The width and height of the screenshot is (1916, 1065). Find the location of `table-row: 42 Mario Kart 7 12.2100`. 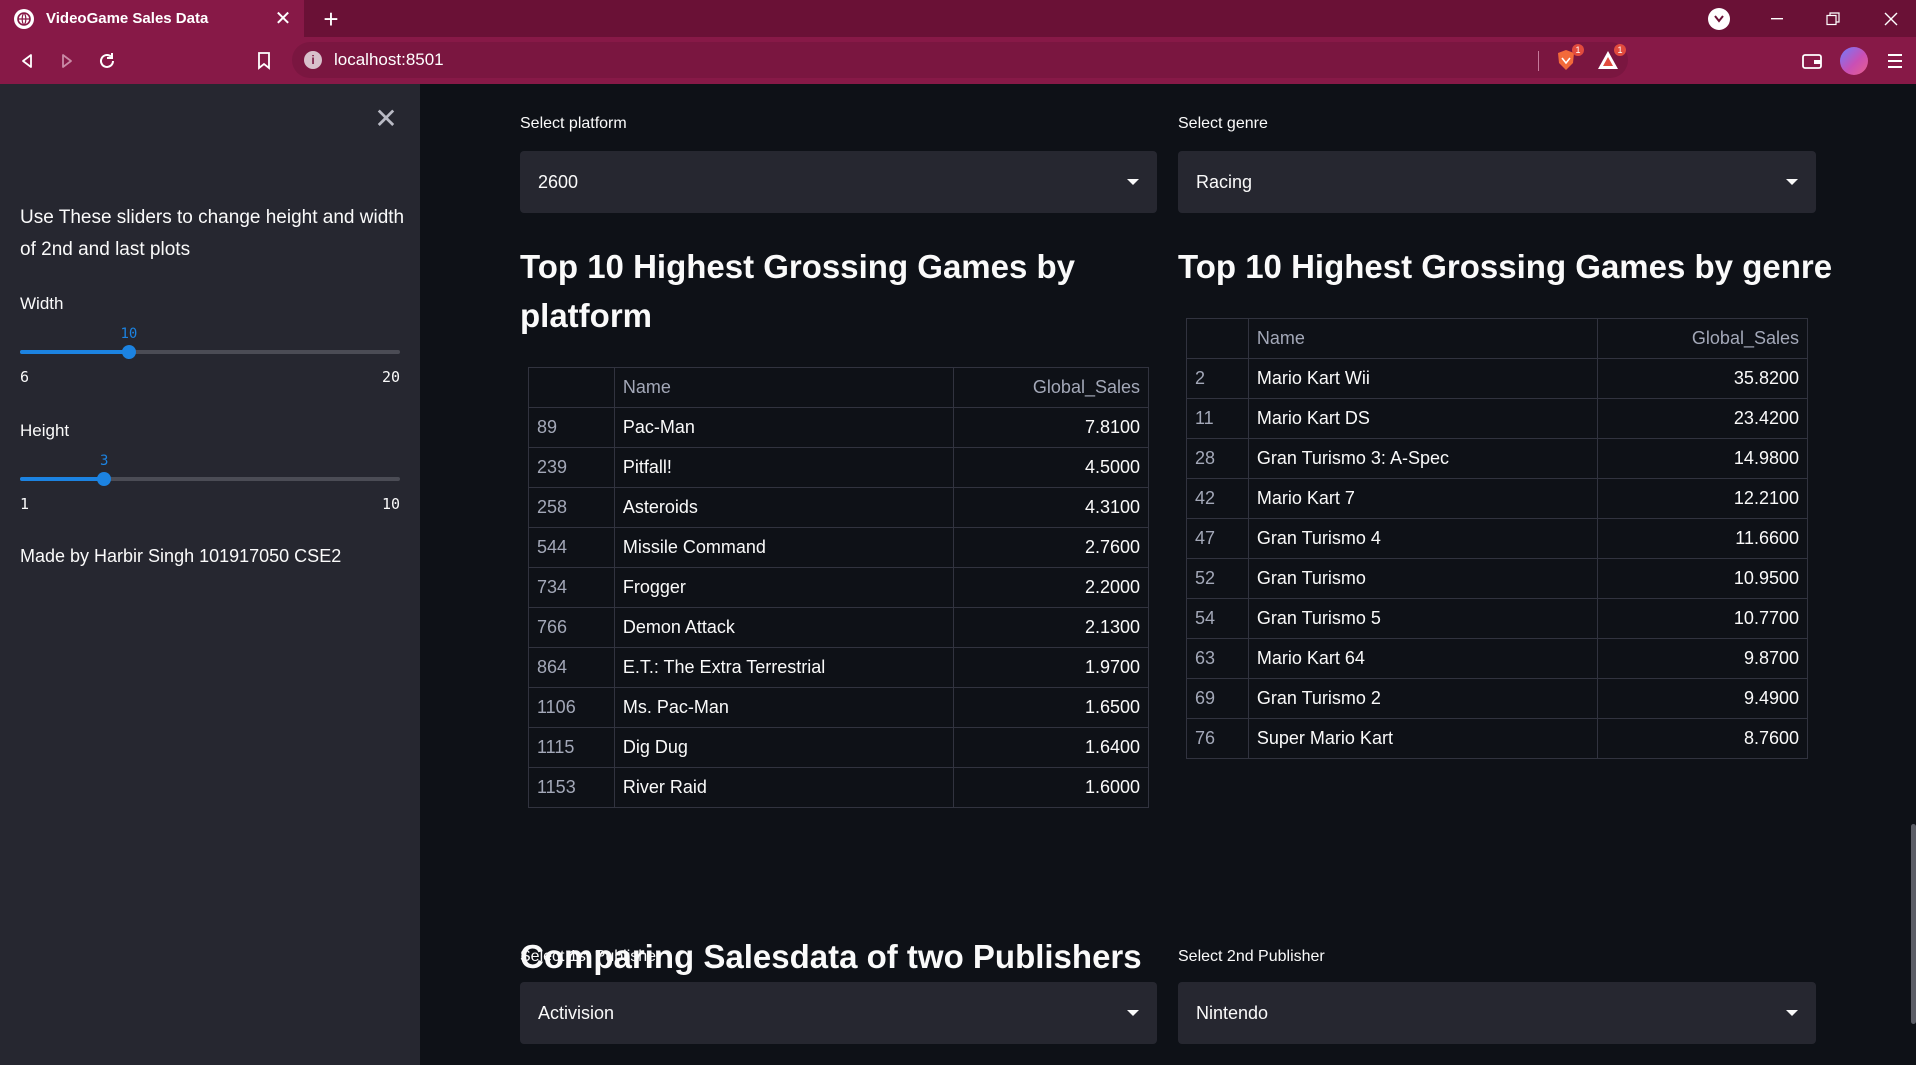

table-row: 42 Mario Kart 7 12.2100 is located at coordinates (1497, 498).